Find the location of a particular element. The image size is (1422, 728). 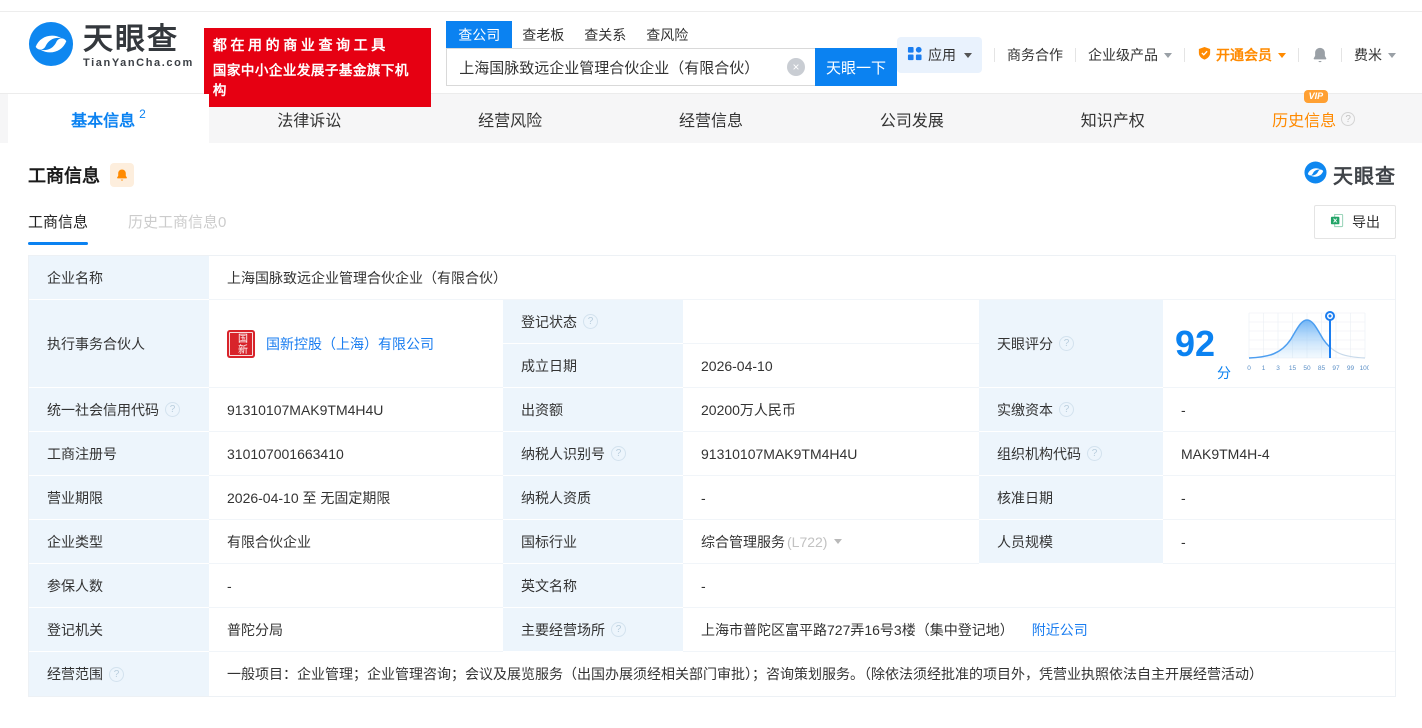

promo-line-2: 国家中小企业发展子基金旗下机构 is located at coordinates (310, 80).